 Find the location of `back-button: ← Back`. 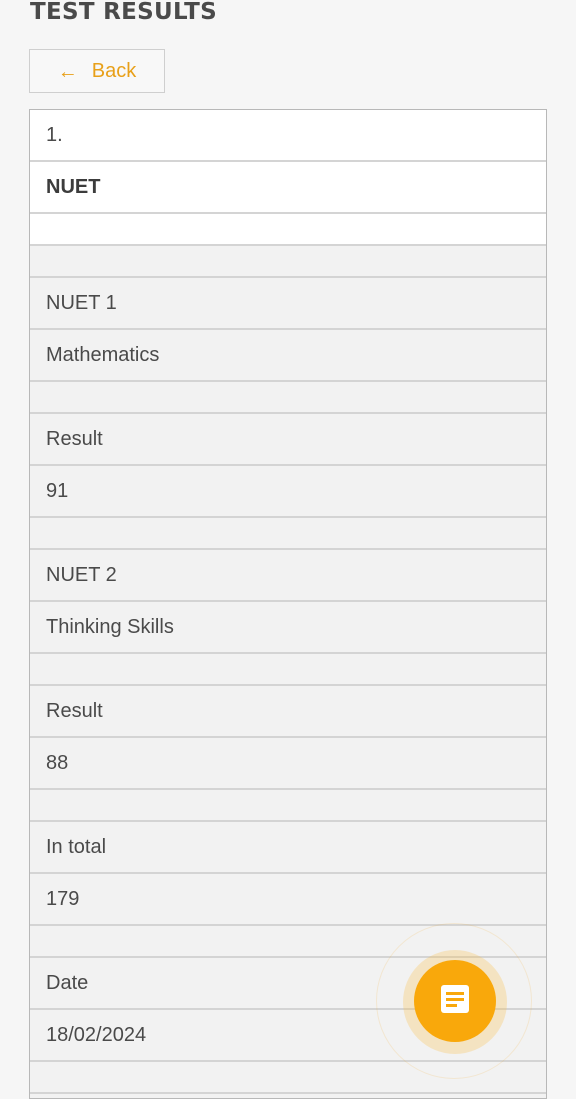

back-button: ← Back is located at coordinates (97, 71).